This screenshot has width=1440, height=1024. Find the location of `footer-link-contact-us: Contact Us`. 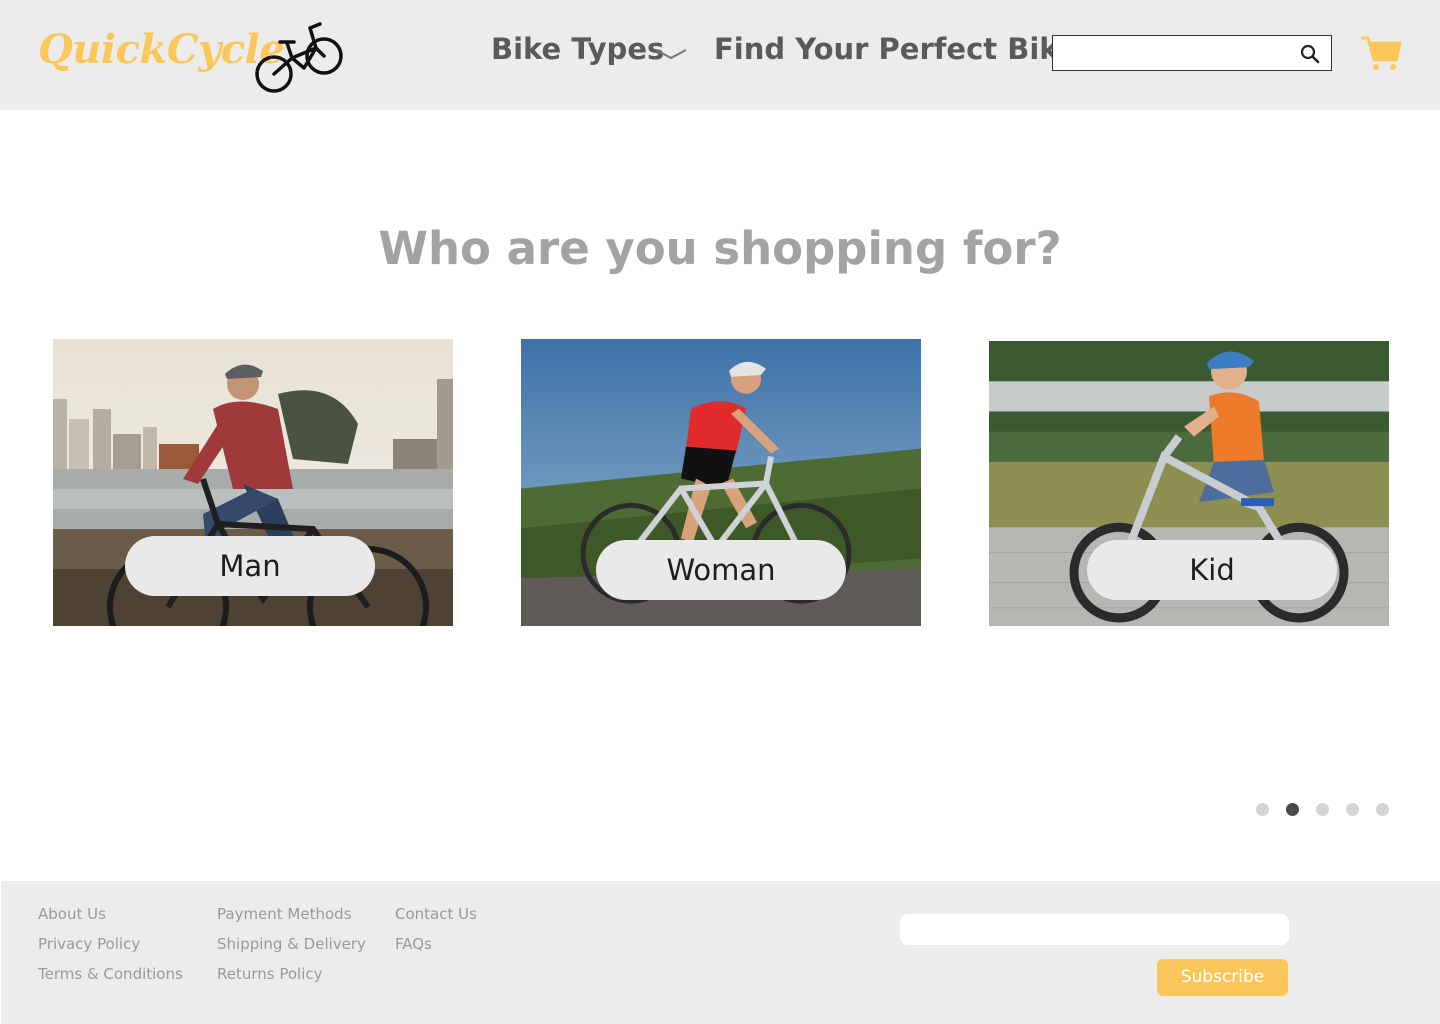

footer-link-contact-us: Contact Us is located at coordinates (436, 914).